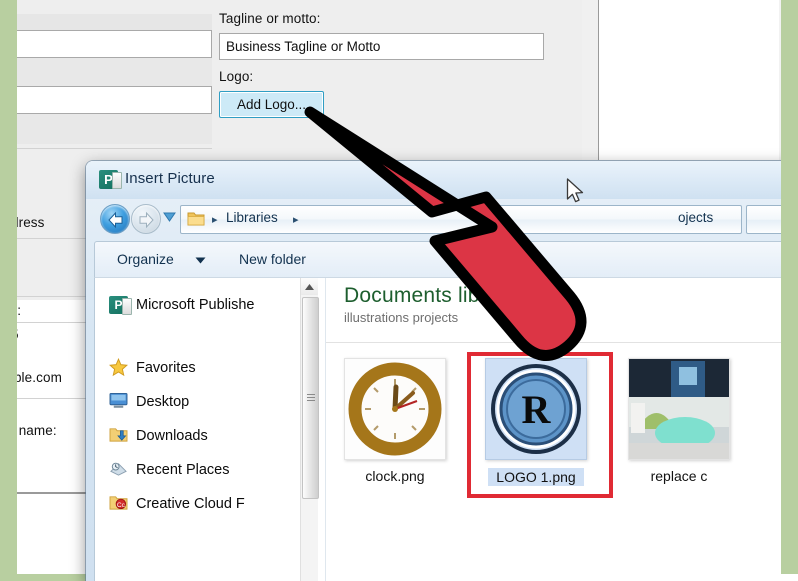  Describe the element at coordinates (121, 505) in the screenshot. I see `svg-text: Cc` at that location.